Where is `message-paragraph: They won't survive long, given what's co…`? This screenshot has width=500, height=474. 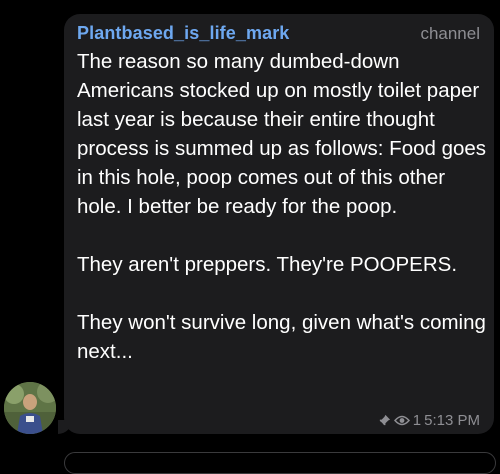 message-paragraph: They won't survive long, given what's co… is located at coordinates (281, 337).